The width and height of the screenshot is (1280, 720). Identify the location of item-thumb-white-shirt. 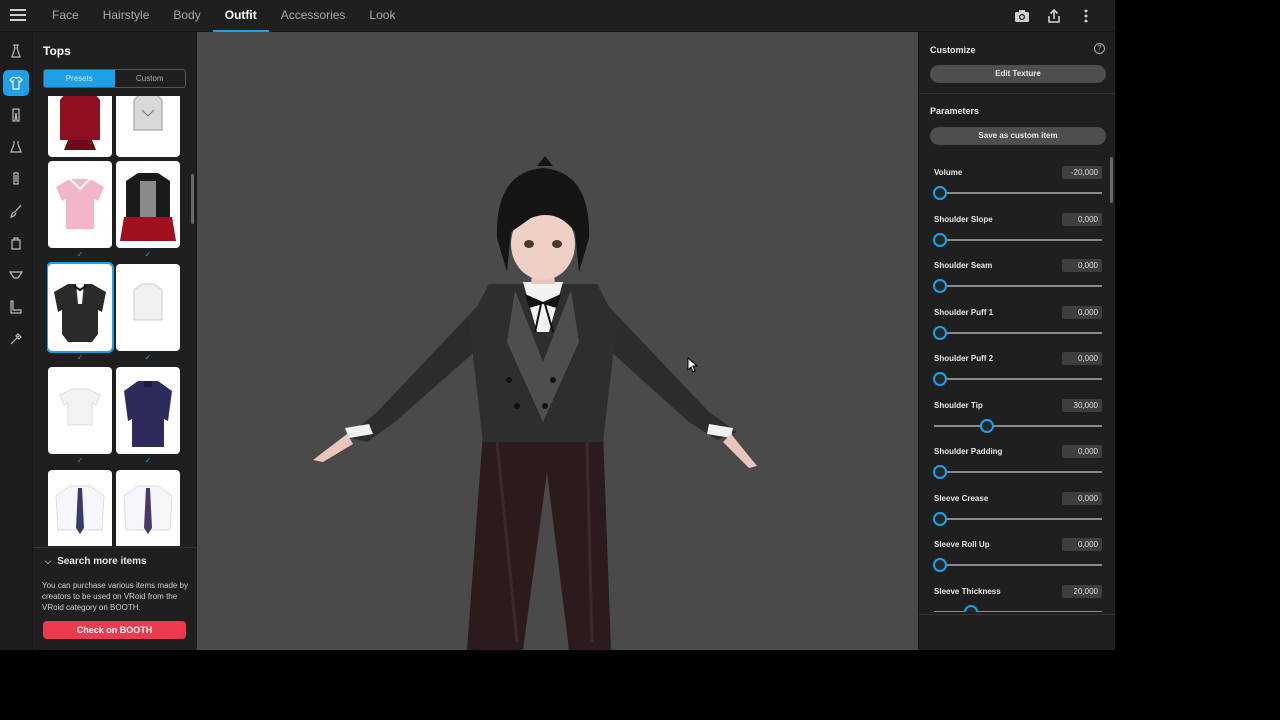
(148, 307).